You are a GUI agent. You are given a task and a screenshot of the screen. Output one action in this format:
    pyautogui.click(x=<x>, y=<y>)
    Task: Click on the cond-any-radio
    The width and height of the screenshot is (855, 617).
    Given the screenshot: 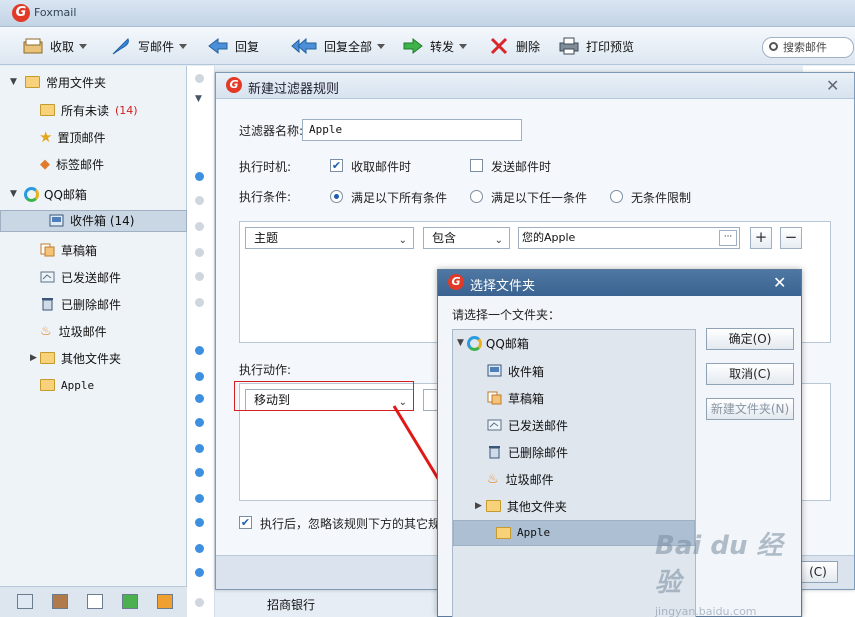 What is the action you would take?
    pyautogui.click(x=476, y=196)
    